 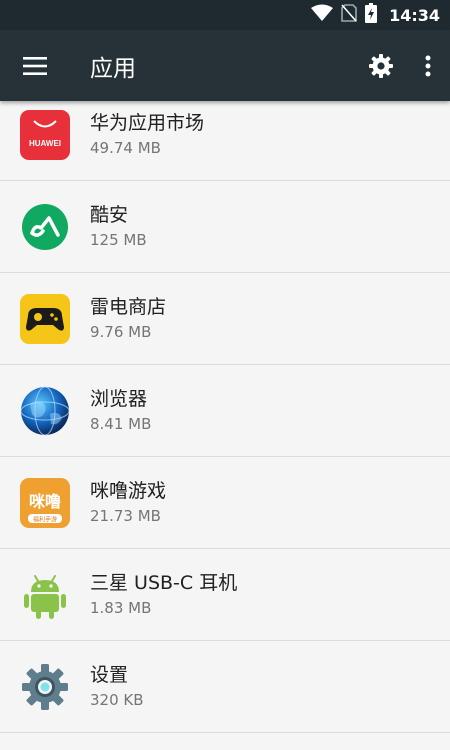 What do you see at coordinates (121, 607) in the screenshot?
I see `app-size: 1.83 MB` at bounding box center [121, 607].